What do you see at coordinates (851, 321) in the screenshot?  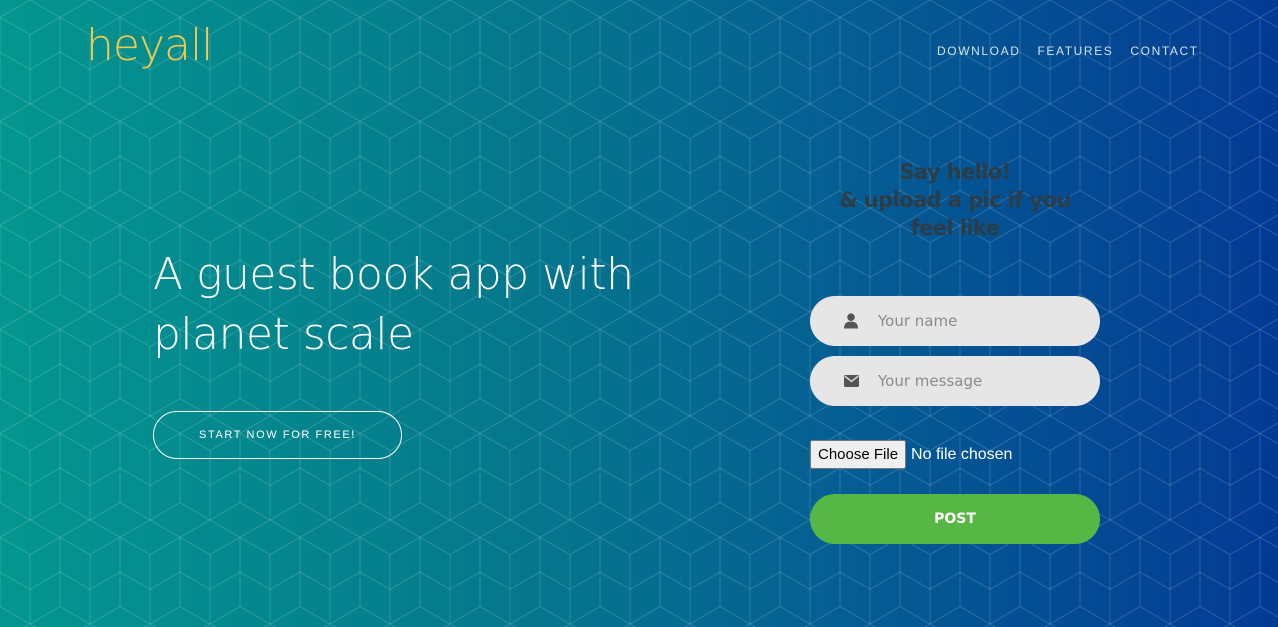 I see `user-icon` at bounding box center [851, 321].